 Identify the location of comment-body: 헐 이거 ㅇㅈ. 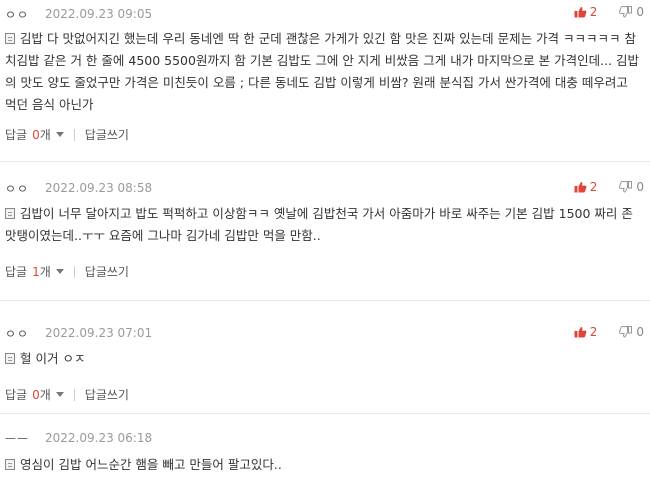
(323, 359).